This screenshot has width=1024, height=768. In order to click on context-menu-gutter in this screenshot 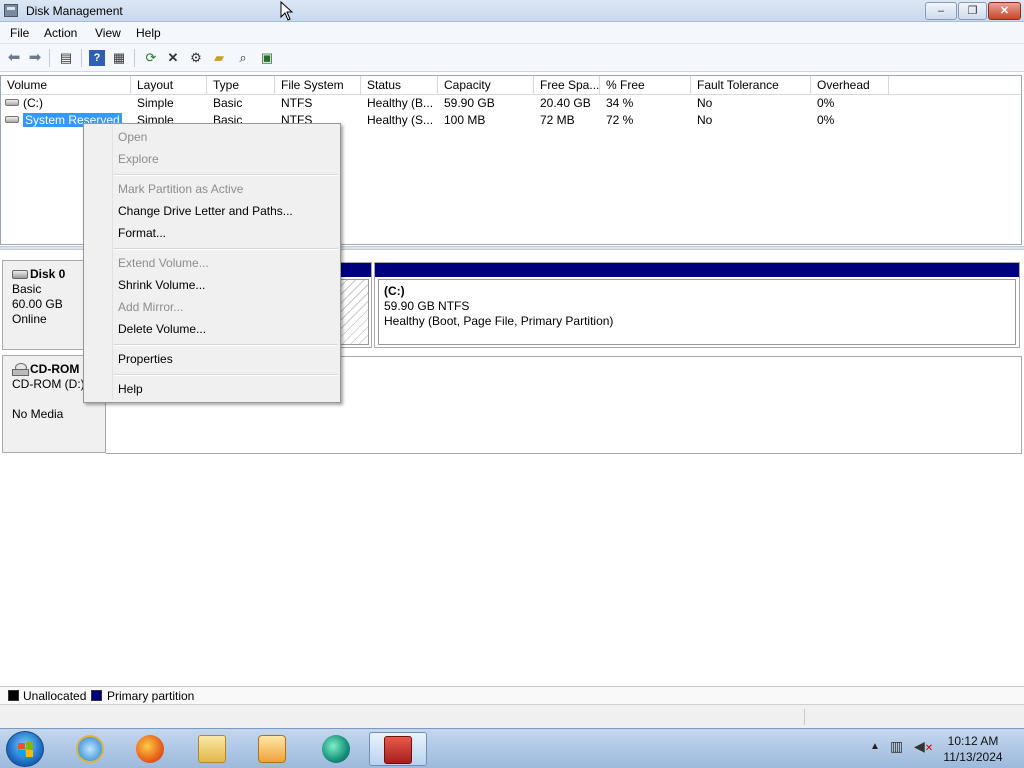, I will do `click(112, 263)`.